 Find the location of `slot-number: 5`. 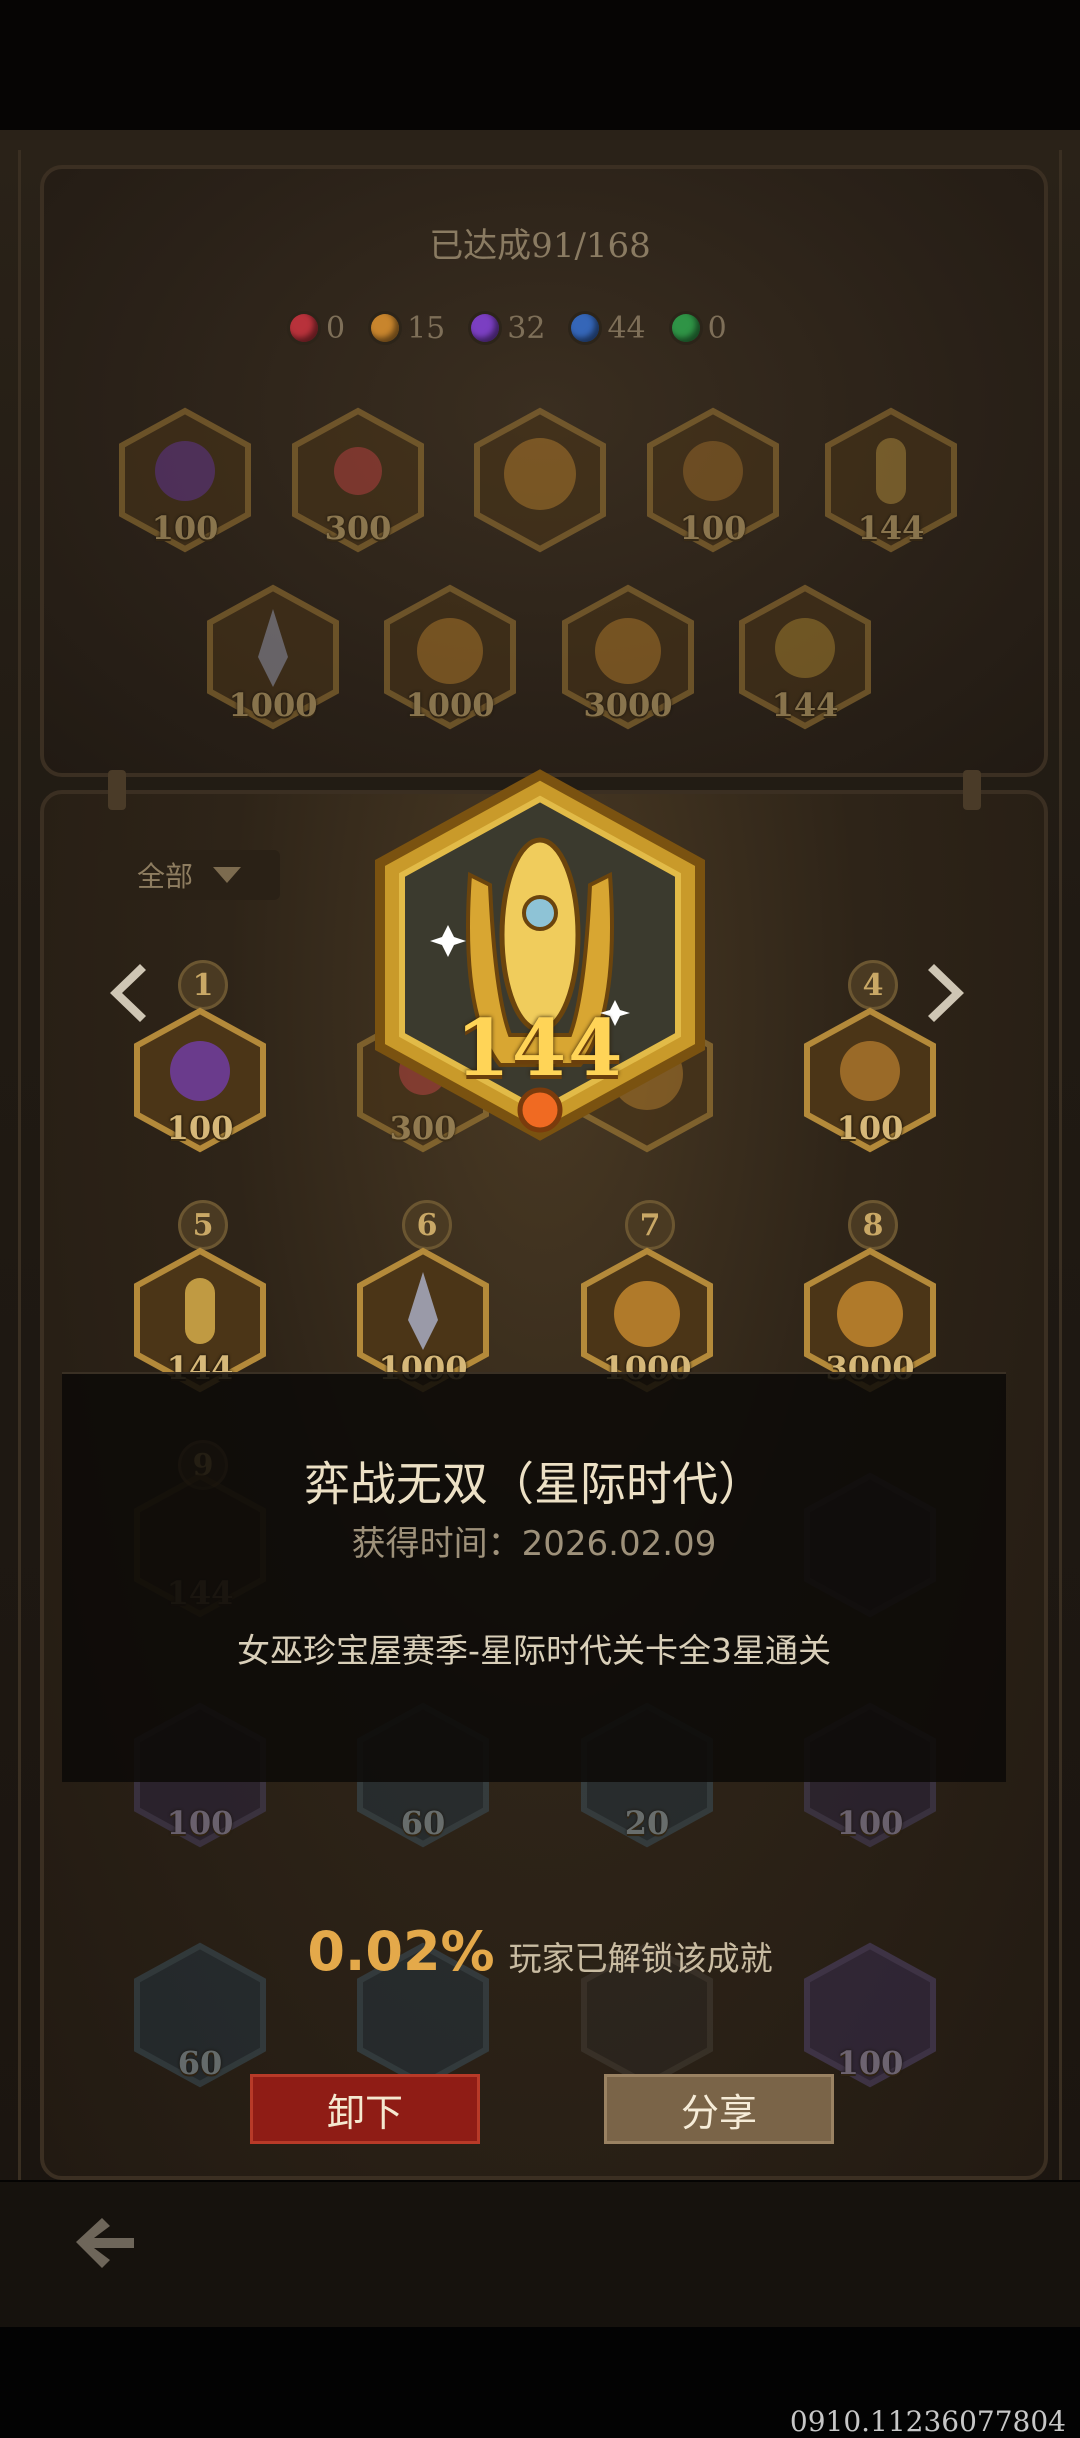

slot-number: 5 is located at coordinates (203, 1225).